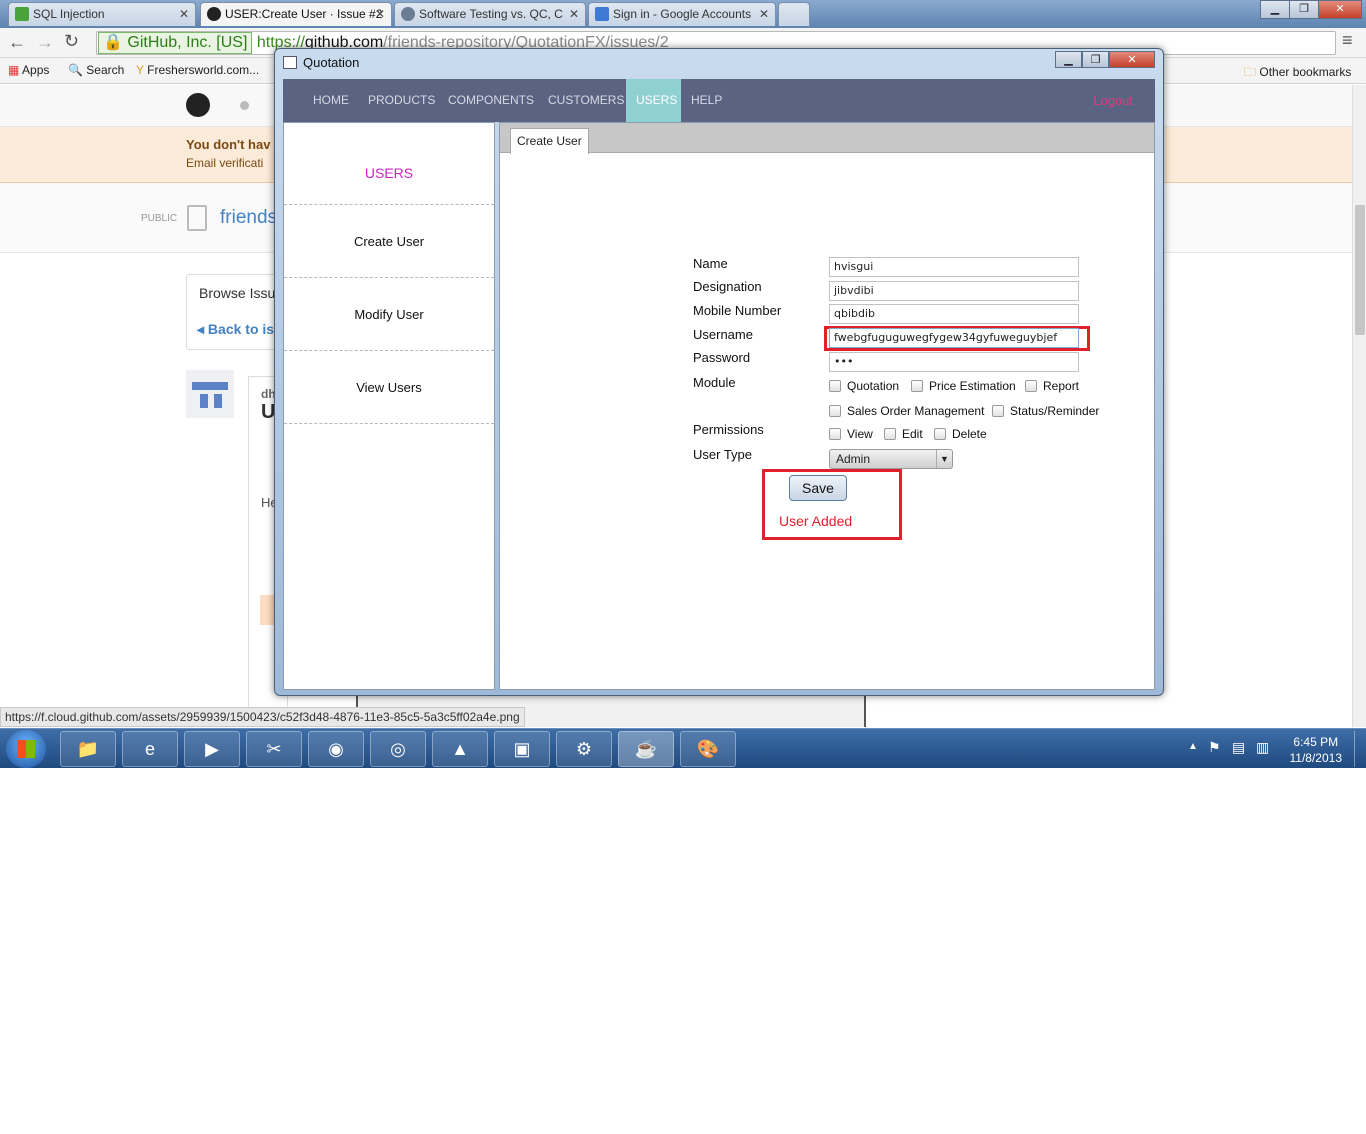 This screenshot has width=1366, height=1134. I want to click on page-scrollbar, so click(1359, 406).